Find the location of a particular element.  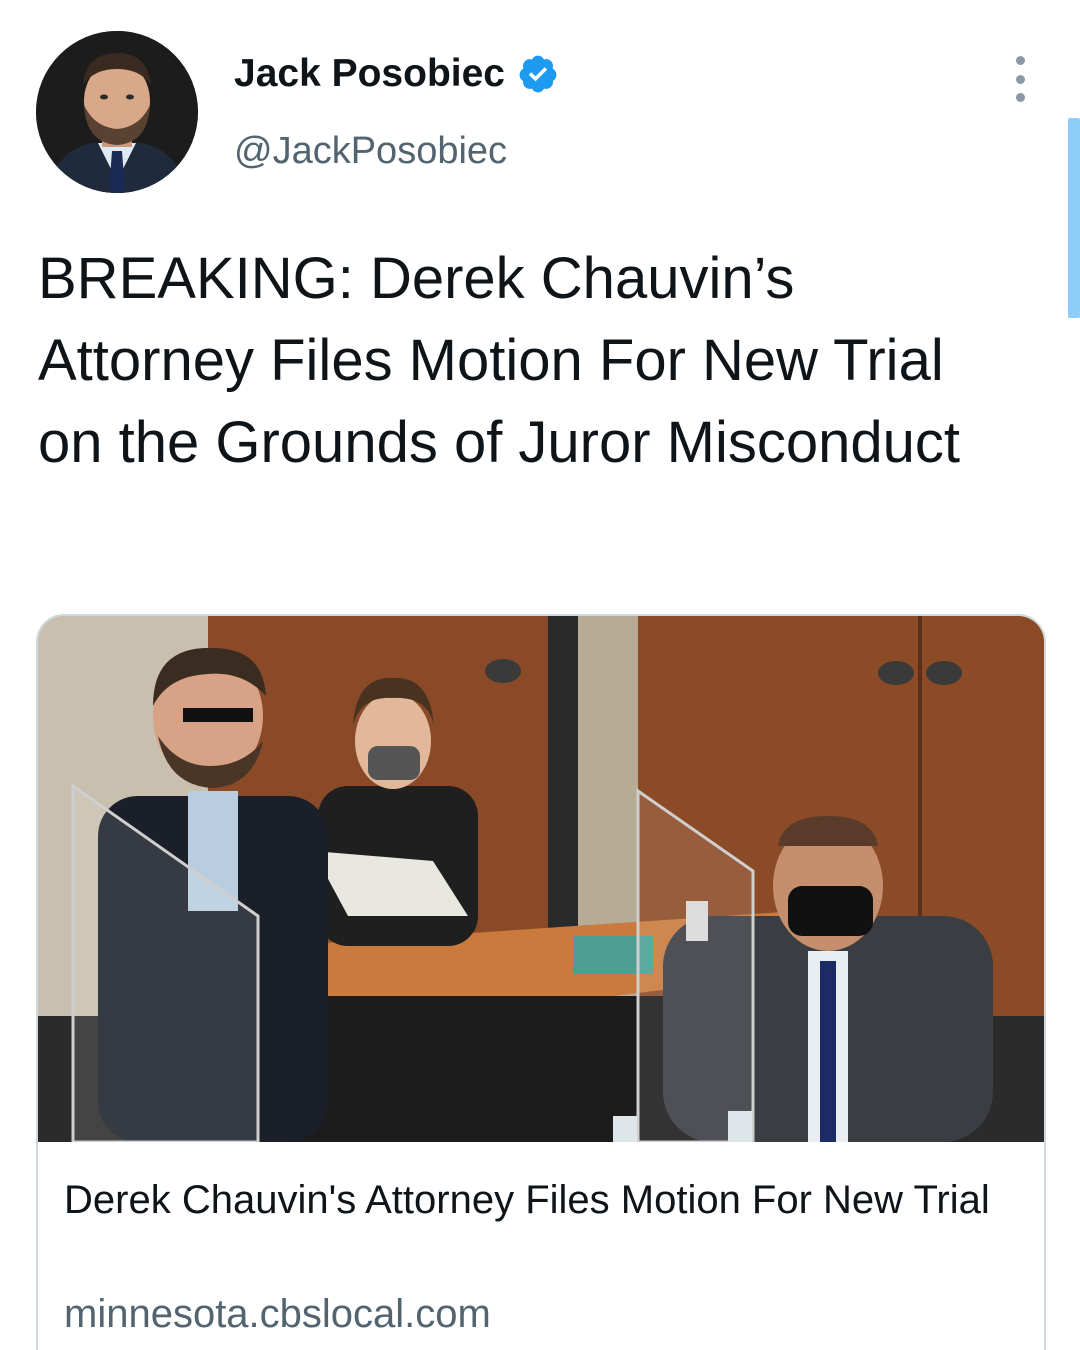

author-avatar is located at coordinates (117, 112).